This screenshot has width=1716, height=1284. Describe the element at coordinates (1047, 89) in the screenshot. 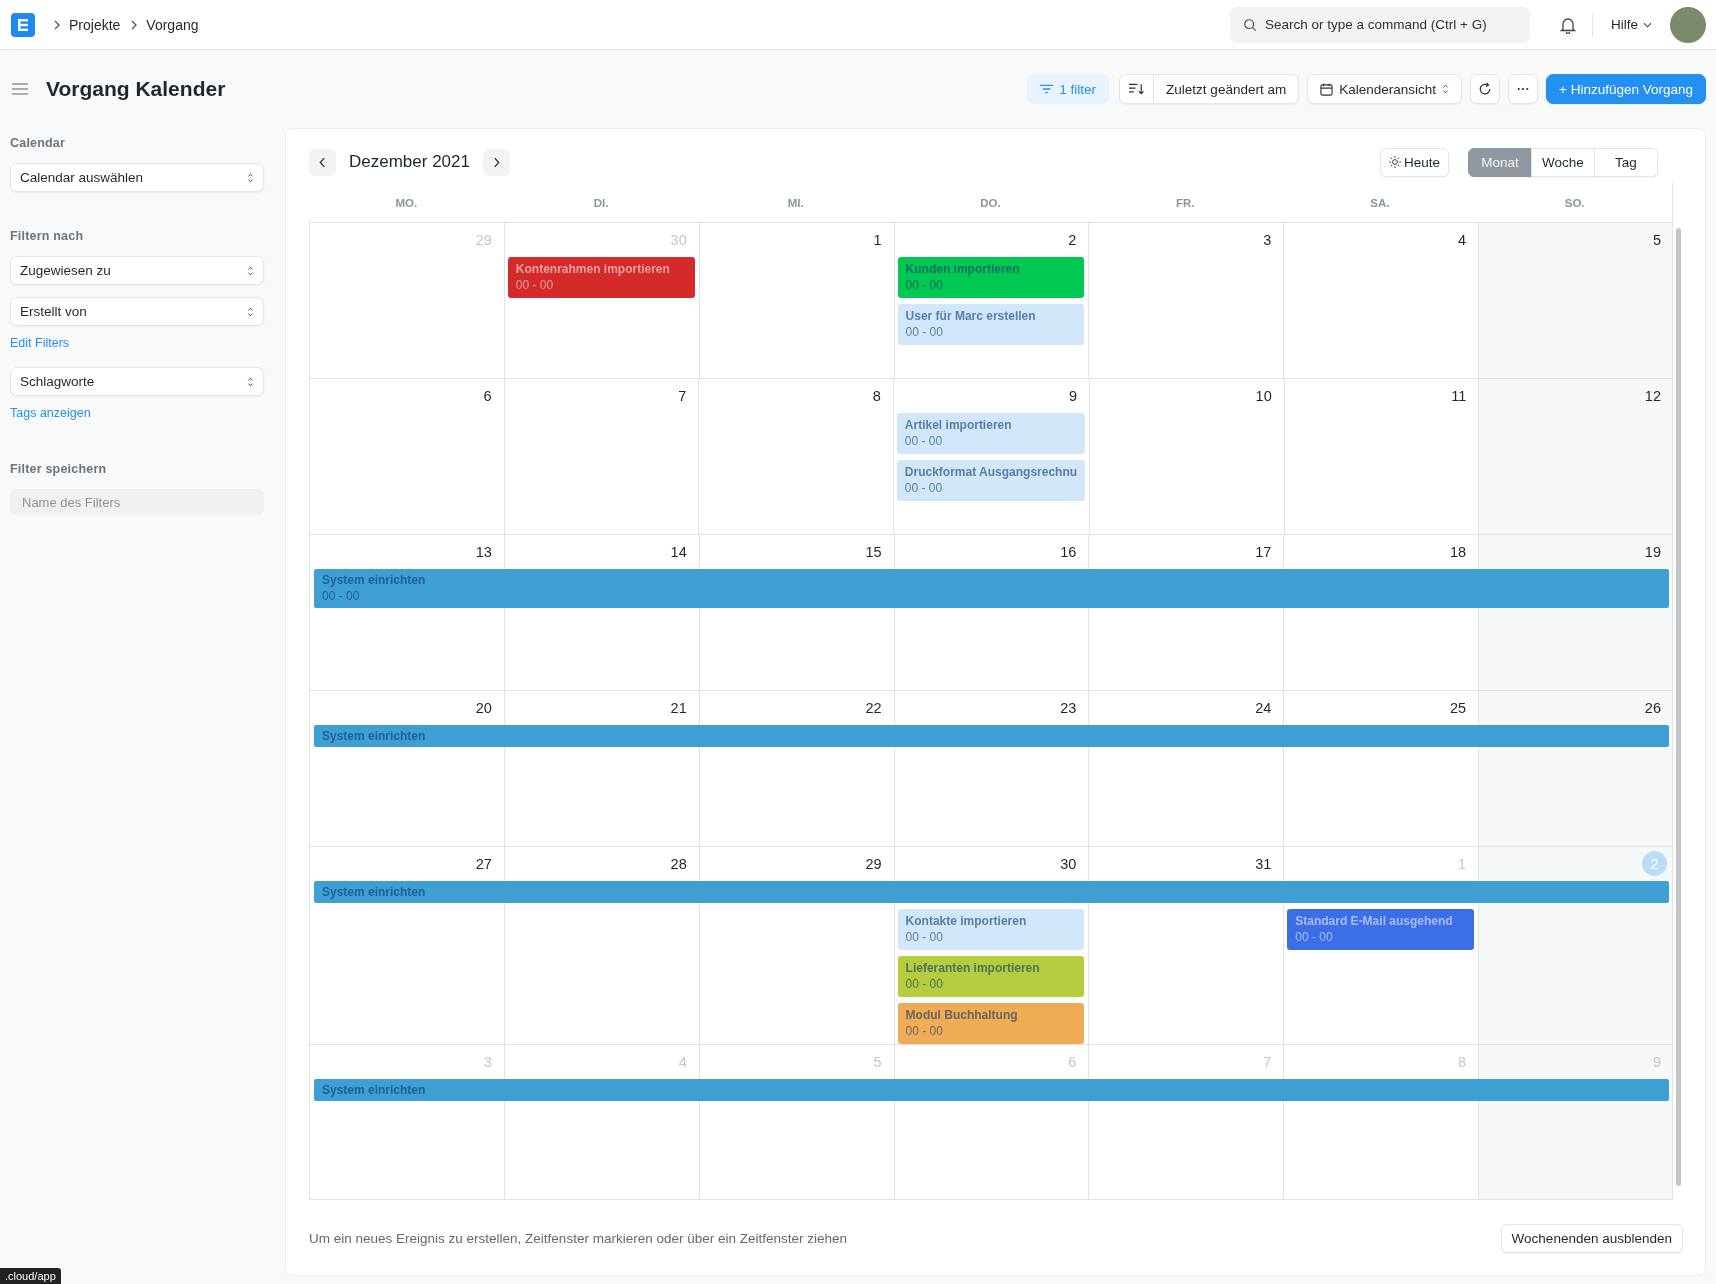

I see `filter-icon` at that location.